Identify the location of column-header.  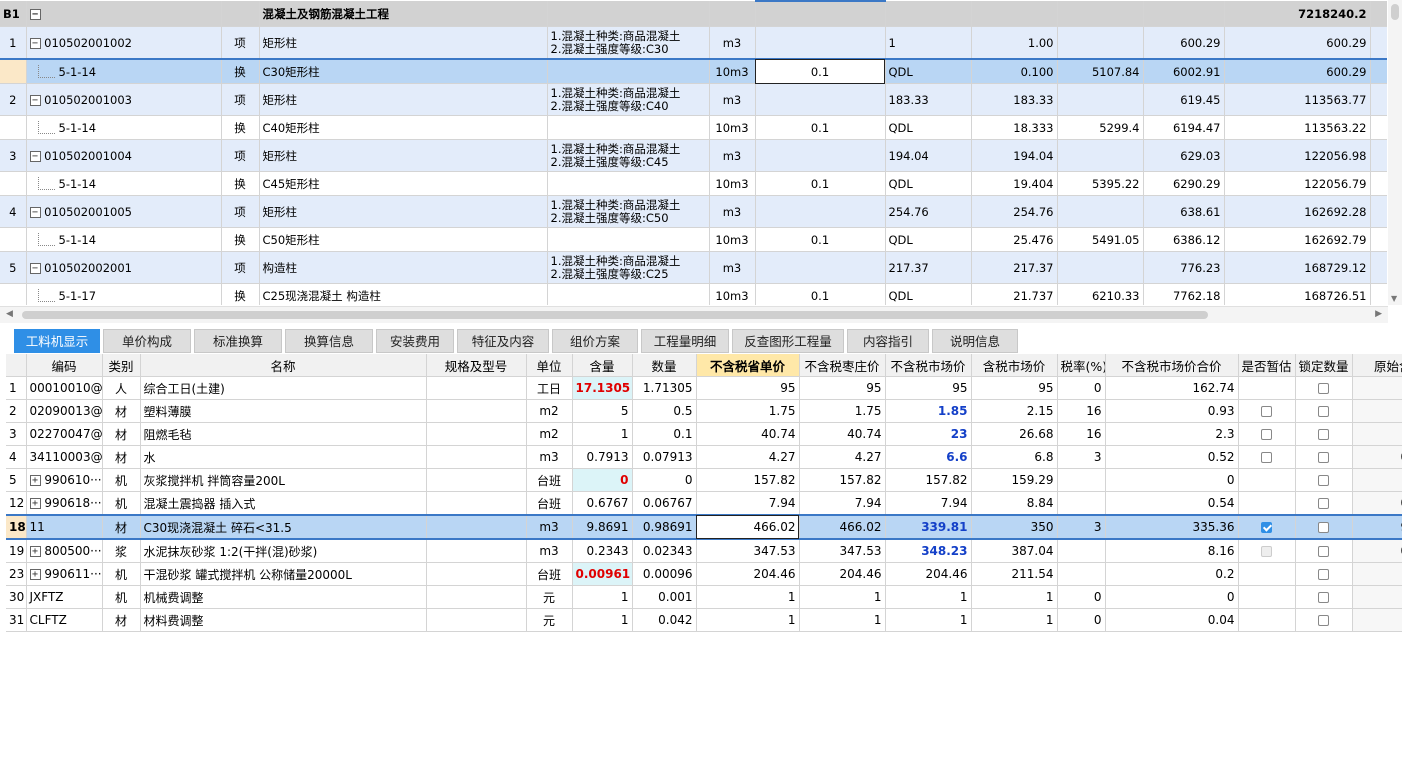
(16, 365).